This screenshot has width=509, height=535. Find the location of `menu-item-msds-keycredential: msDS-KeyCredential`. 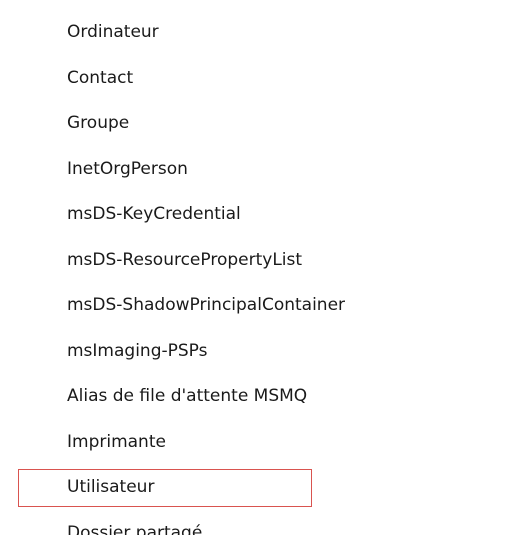

menu-item-msds-keycredential: msDS-KeyCredential is located at coordinates (254, 215).